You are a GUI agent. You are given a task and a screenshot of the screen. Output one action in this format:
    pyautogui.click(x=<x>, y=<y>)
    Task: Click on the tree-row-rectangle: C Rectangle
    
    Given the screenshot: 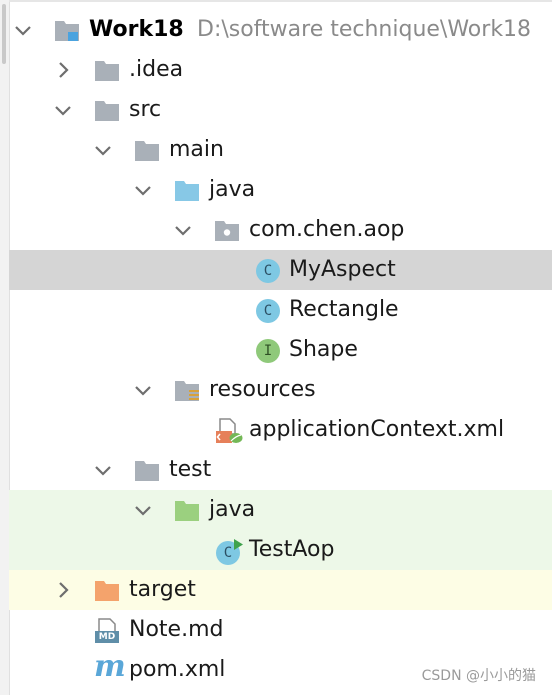 What is the action you would take?
    pyautogui.click(x=280, y=310)
    